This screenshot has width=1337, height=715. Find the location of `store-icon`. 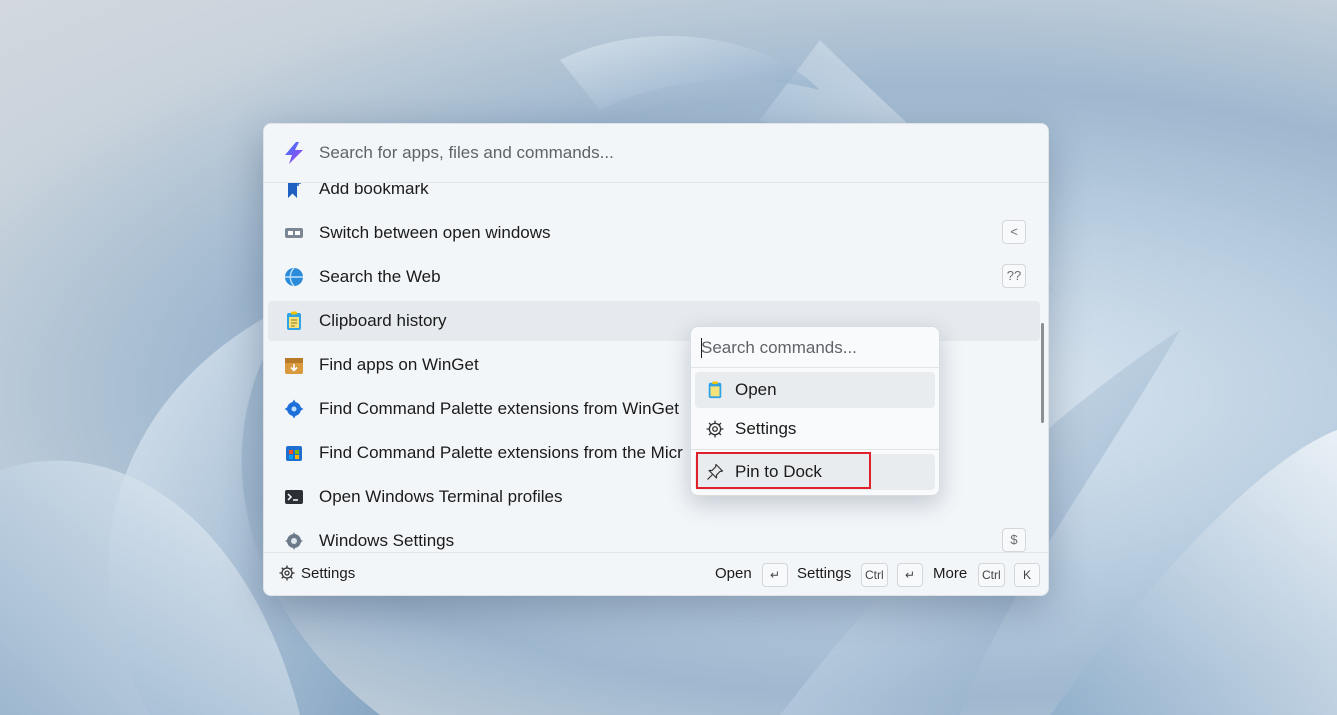

store-icon is located at coordinates (294, 453).